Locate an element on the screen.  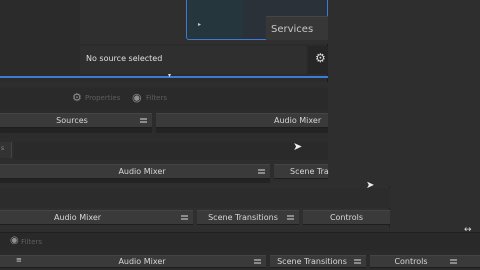
resize-cursor-icon: ↔ is located at coordinates (468, 230).